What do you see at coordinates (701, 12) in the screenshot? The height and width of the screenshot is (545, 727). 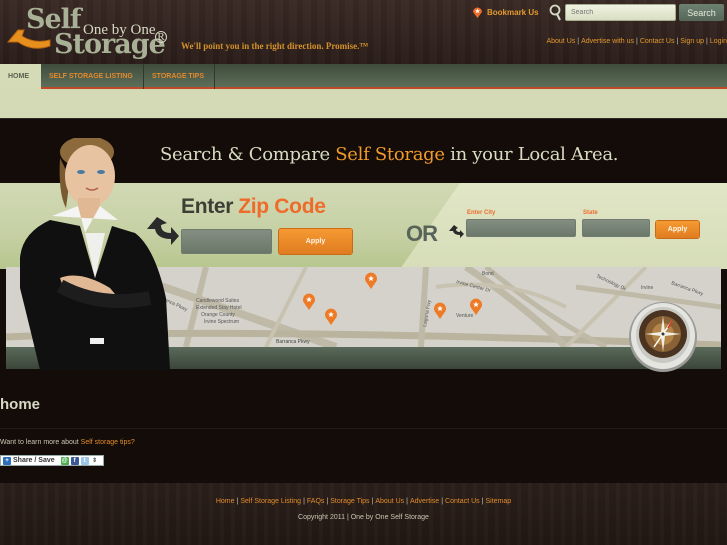 I see `search-button: Search` at bounding box center [701, 12].